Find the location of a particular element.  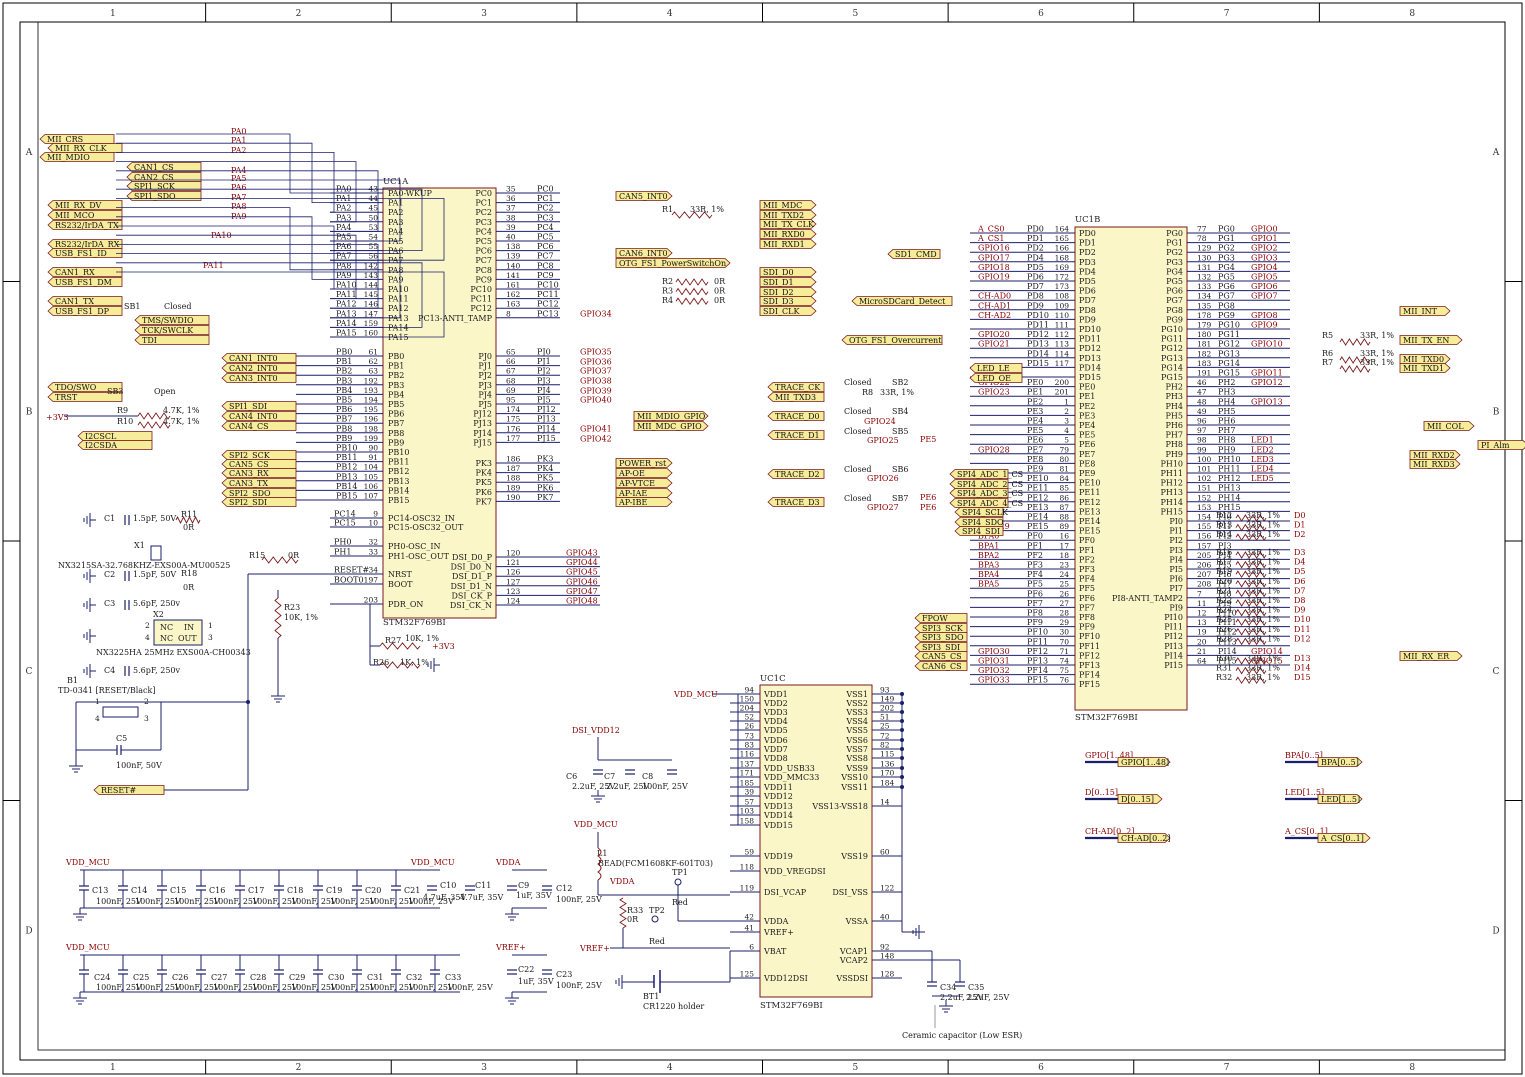

uc1b-right-portname: PH3 is located at coordinates (1226, 392).